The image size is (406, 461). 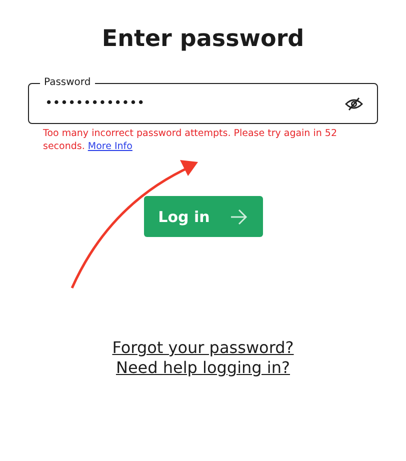 I want to click on arrow-right-icon, so click(x=239, y=216).